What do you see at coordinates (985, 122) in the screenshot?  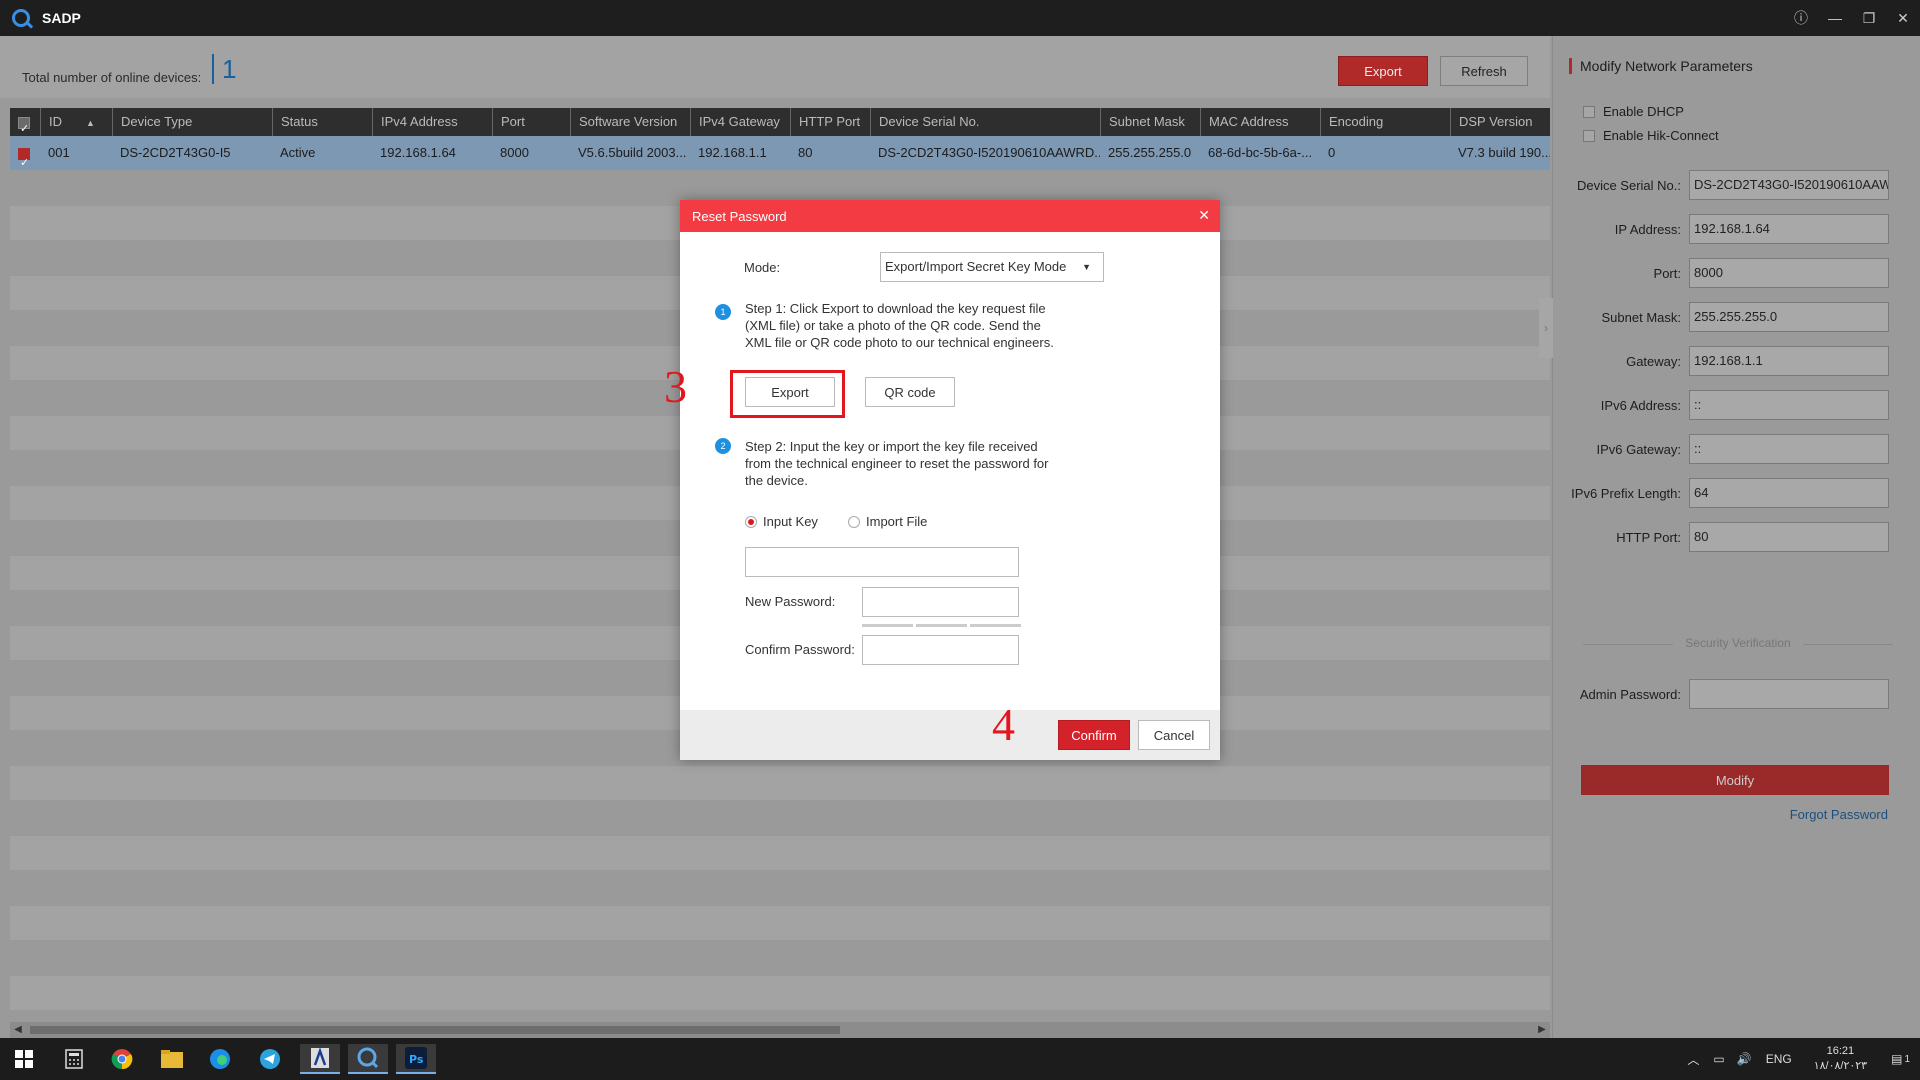 I see `column-header-serial: Device Serial No.` at bounding box center [985, 122].